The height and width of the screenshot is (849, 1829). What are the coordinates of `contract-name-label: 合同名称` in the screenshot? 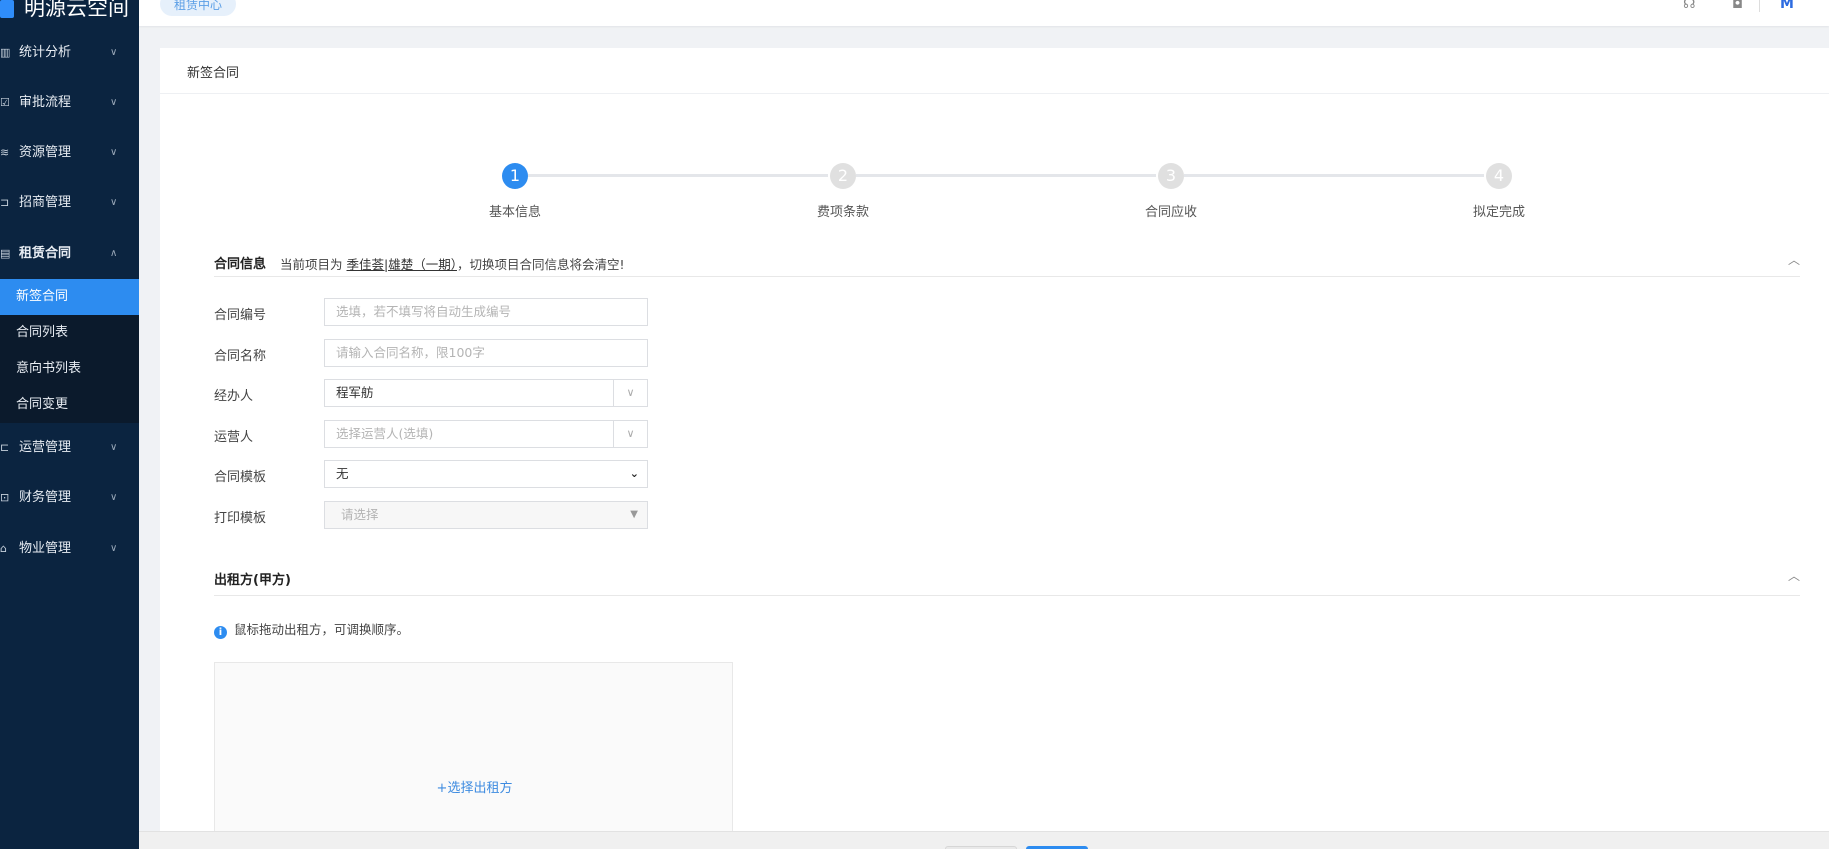 It's located at (240, 356).